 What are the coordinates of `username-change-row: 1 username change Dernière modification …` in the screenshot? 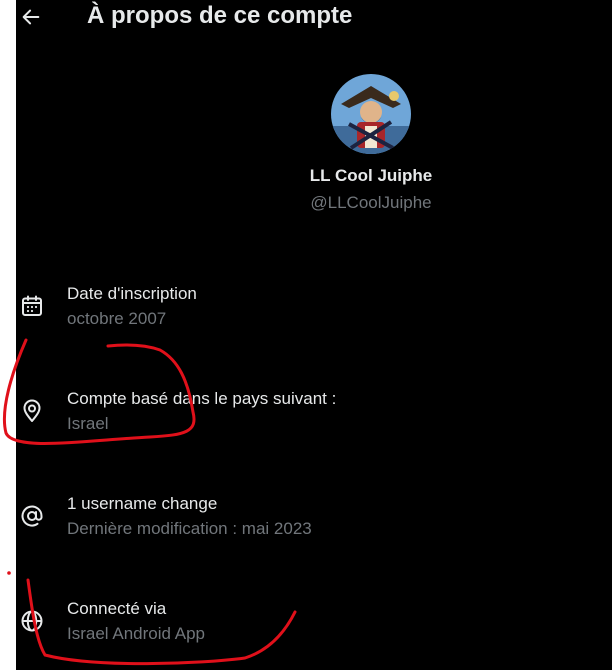 It's located at (296, 524).